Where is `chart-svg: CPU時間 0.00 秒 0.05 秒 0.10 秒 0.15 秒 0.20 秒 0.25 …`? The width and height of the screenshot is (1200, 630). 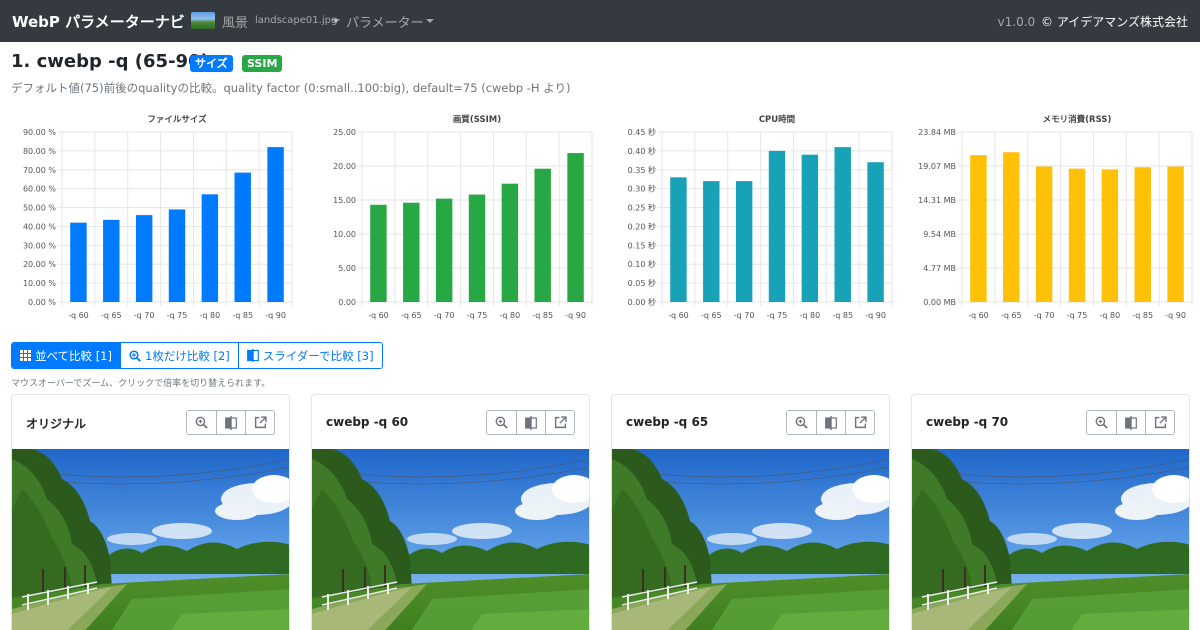
chart-svg: CPU時間 0.00 秒 0.05 秒 0.10 秒 0.15 秒 0.20 秒 0.25 … is located at coordinates (760, 217).